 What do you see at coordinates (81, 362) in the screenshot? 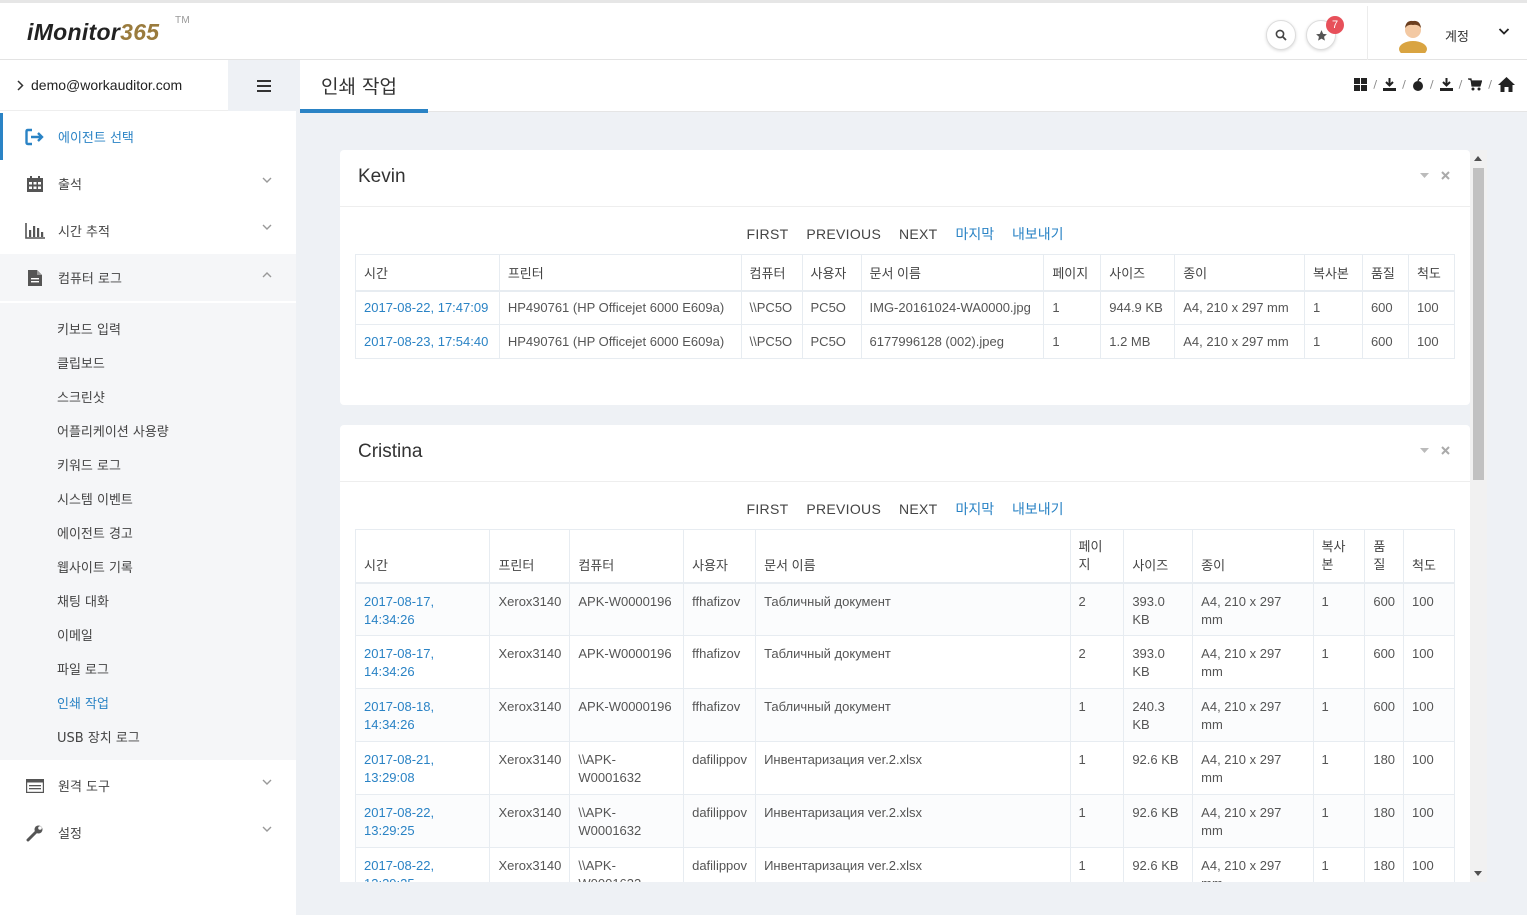
I see `submenu-item-clipboard: 클립보드` at bounding box center [81, 362].